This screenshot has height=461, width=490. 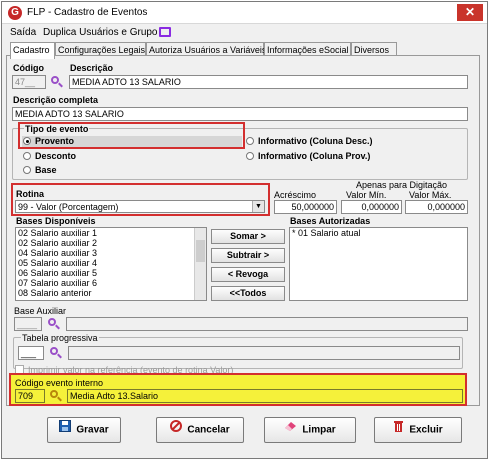 What do you see at coordinates (57, 82) in the screenshot?
I see `codigo-search-icon` at bounding box center [57, 82].